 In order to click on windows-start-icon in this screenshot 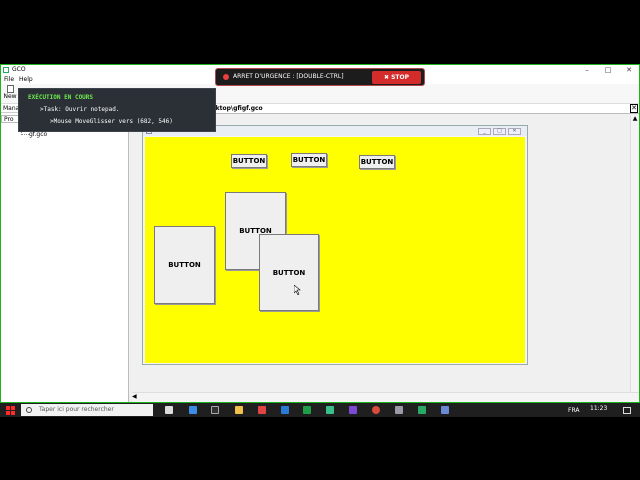, I will do `click(10, 410)`.